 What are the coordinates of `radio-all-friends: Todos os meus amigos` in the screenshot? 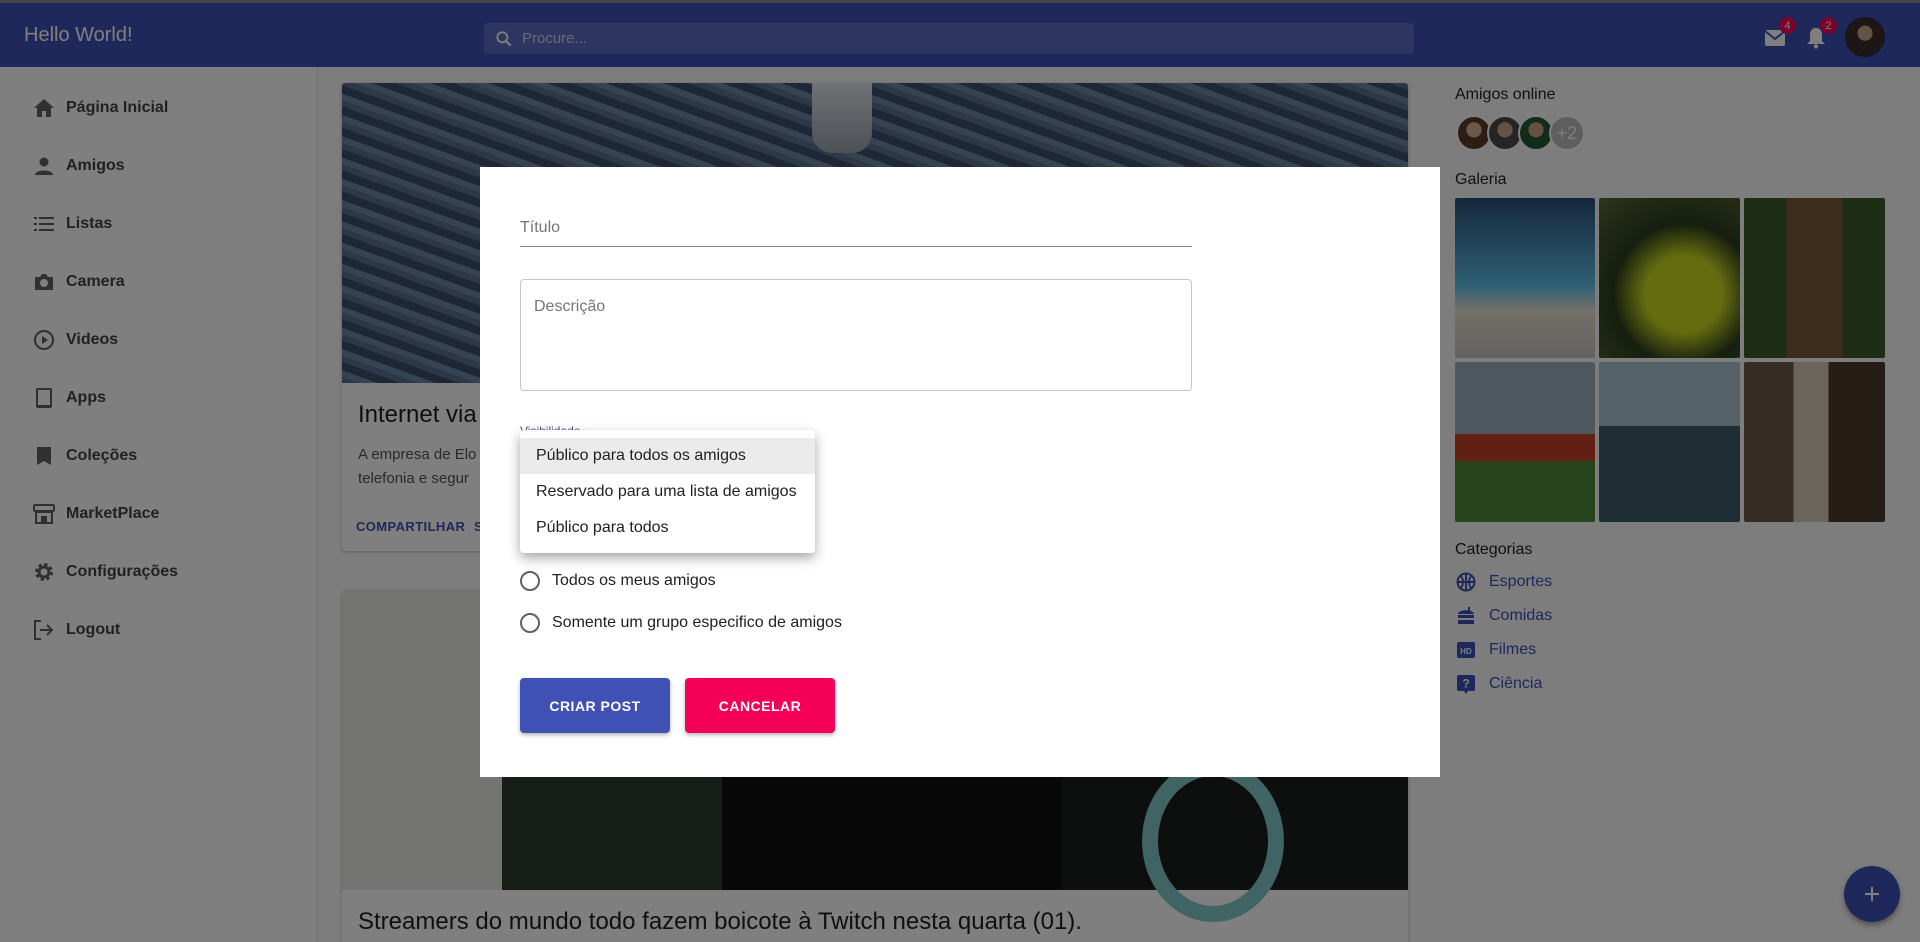 It's located at (618, 581).